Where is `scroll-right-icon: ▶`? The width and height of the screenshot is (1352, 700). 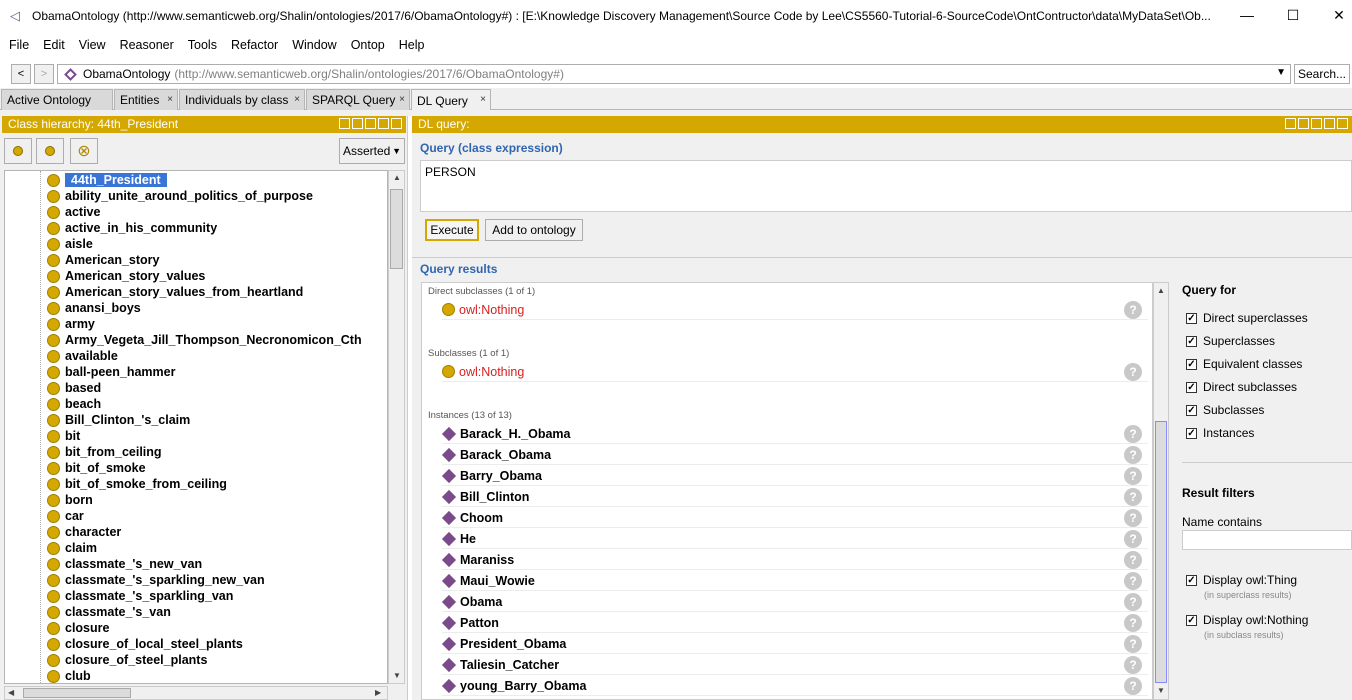
scroll-right-icon: ▶ is located at coordinates (378, 692).